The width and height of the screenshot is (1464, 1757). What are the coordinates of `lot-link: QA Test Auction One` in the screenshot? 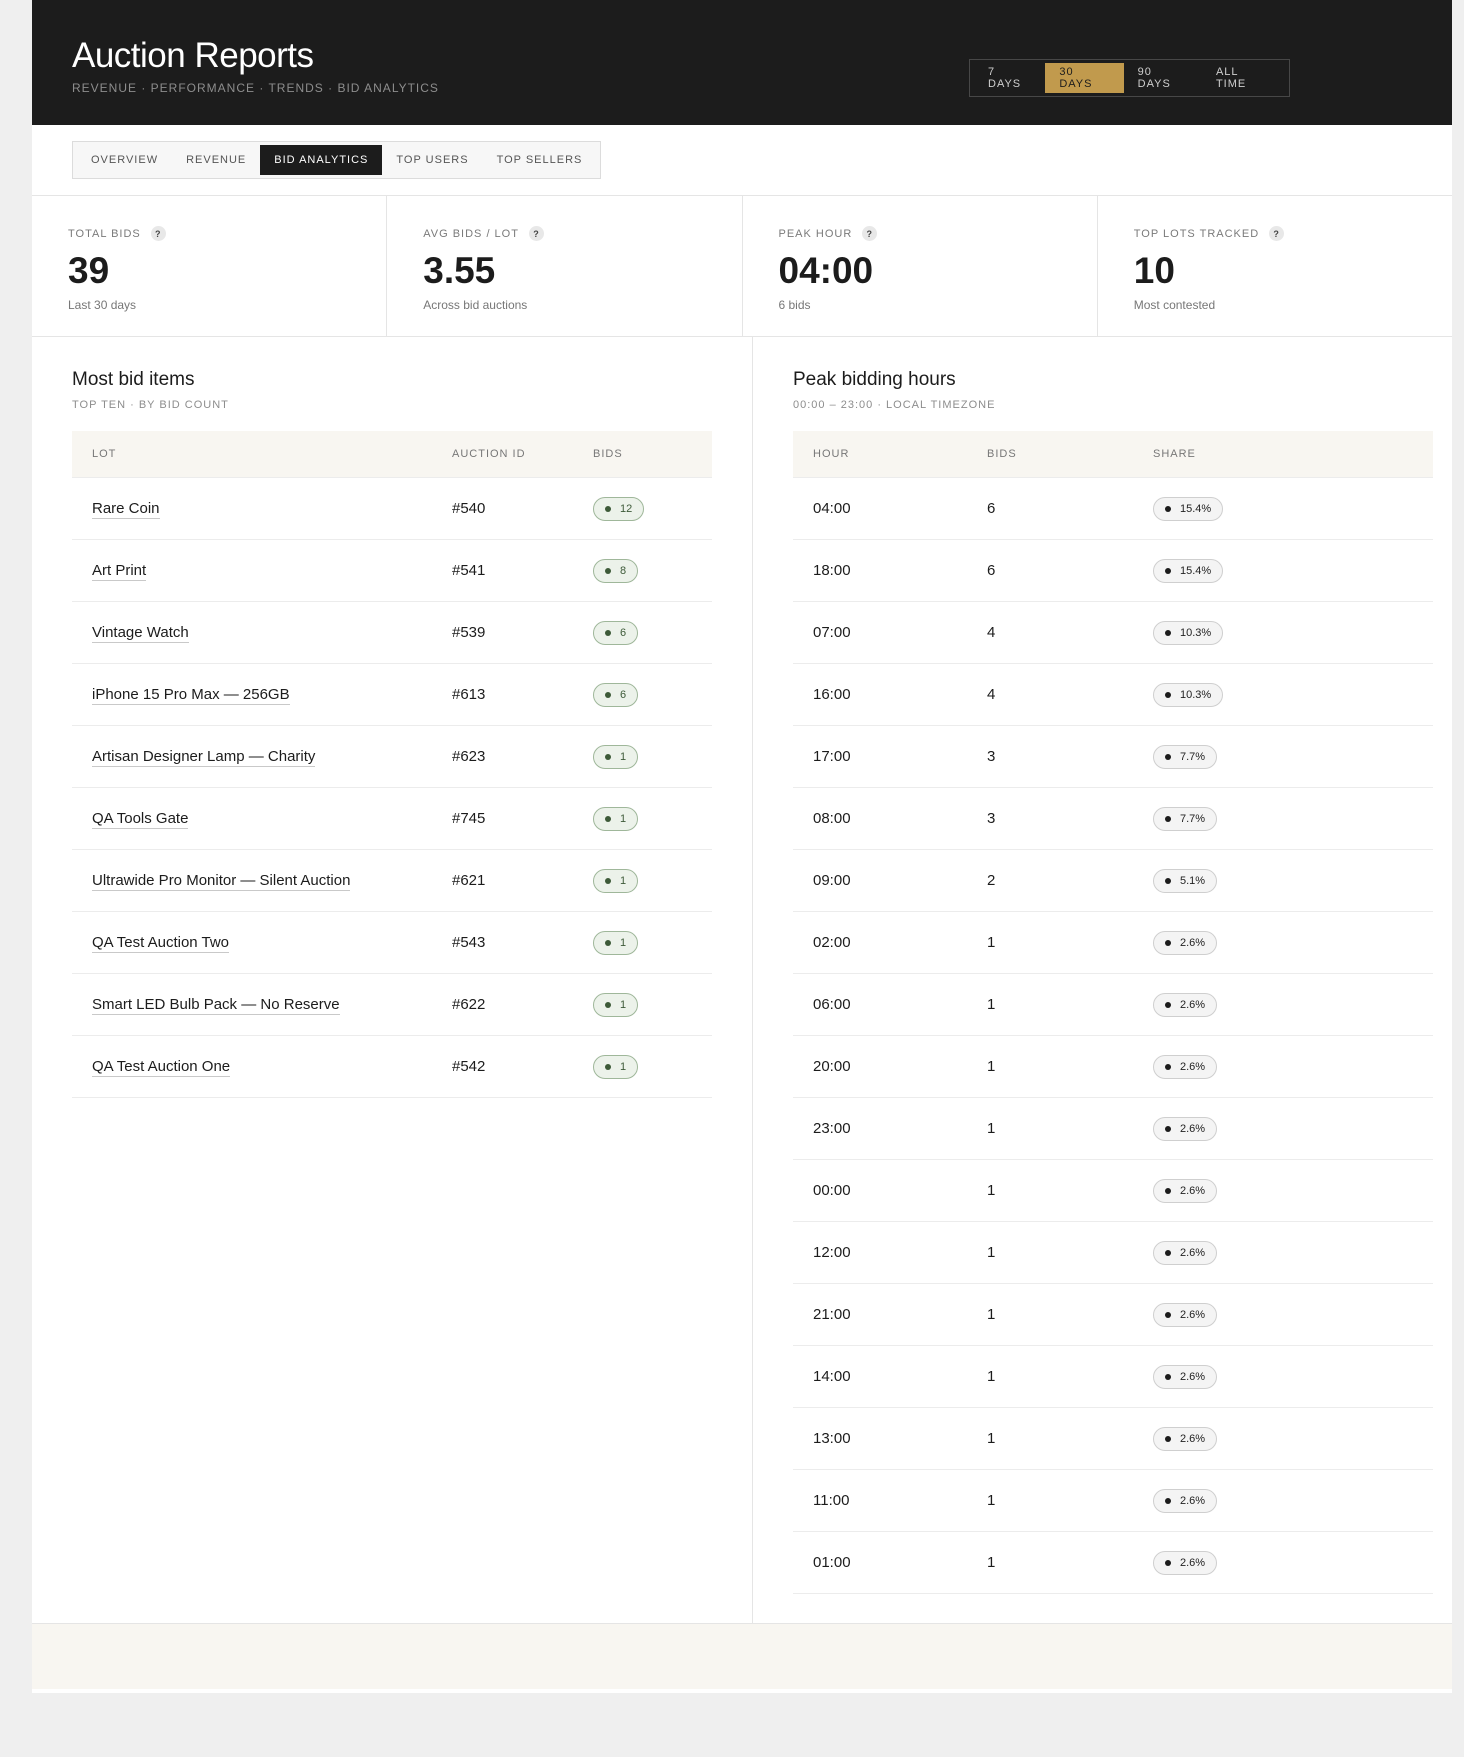 It's located at (161, 1067).